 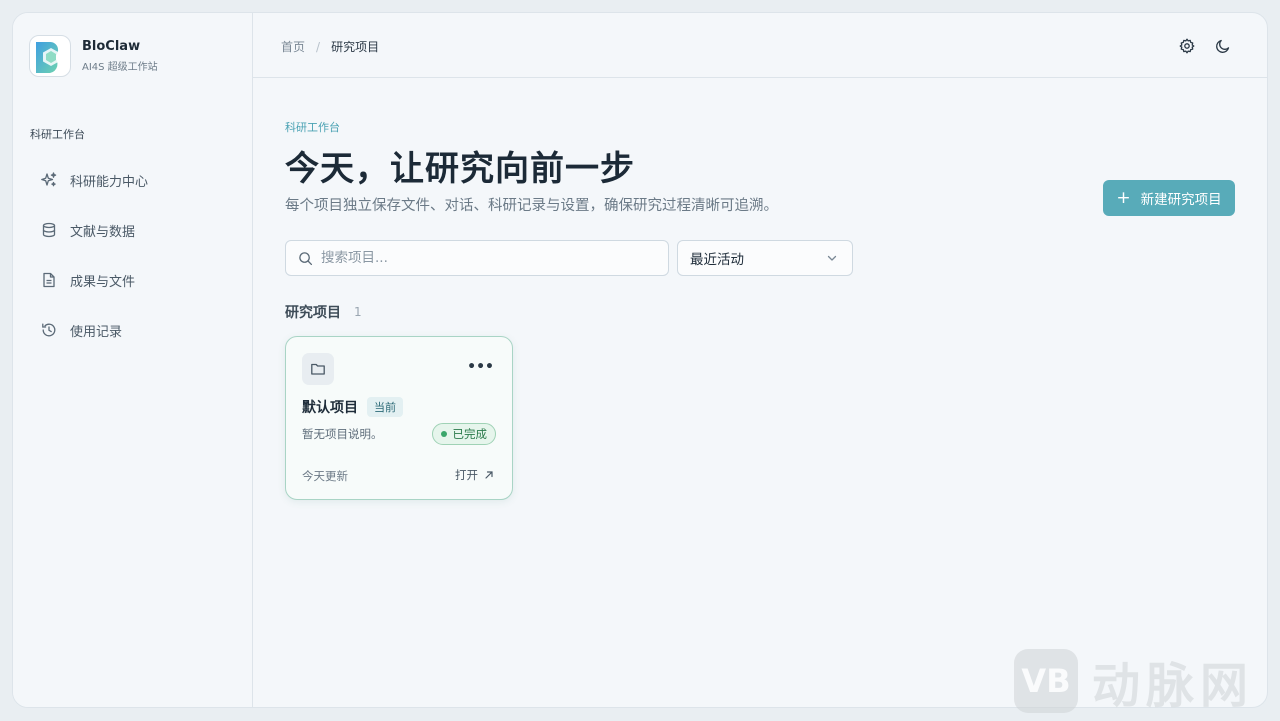 What do you see at coordinates (358, 312) in the screenshot?
I see `projects-count: 1` at bounding box center [358, 312].